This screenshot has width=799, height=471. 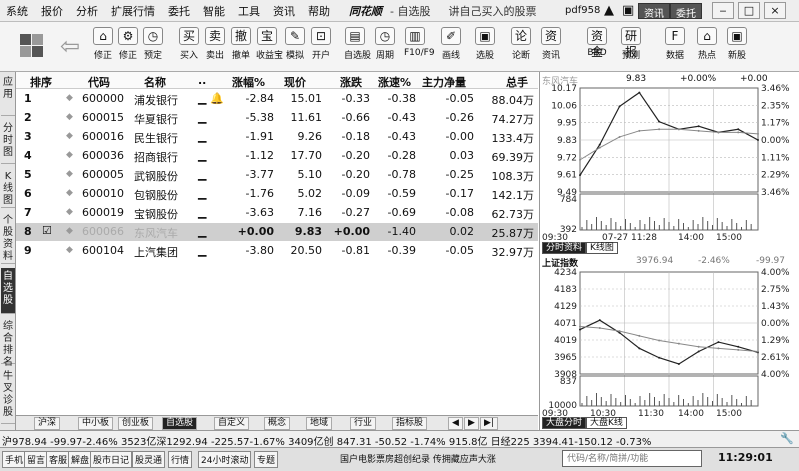 I want to click on menu-extended: 扩展行情, so click(x=133, y=11).